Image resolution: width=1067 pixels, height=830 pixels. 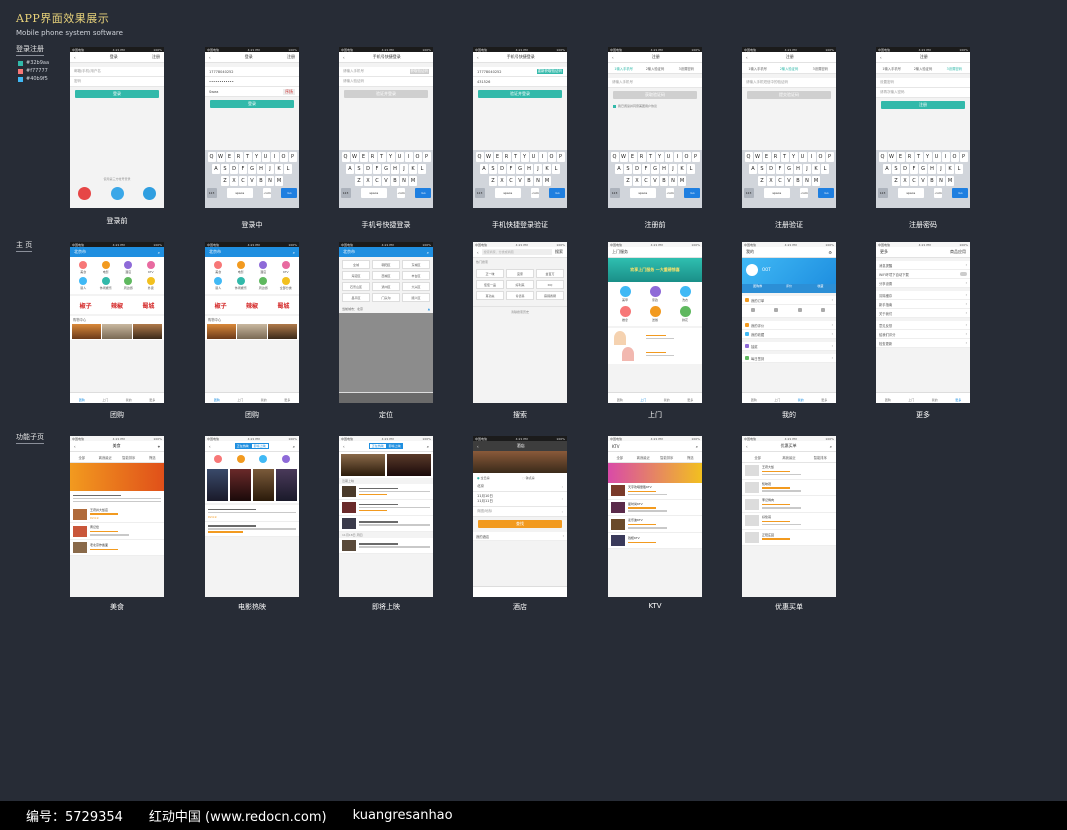 I want to click on code-field: 431526, so click(x=520, y=82).